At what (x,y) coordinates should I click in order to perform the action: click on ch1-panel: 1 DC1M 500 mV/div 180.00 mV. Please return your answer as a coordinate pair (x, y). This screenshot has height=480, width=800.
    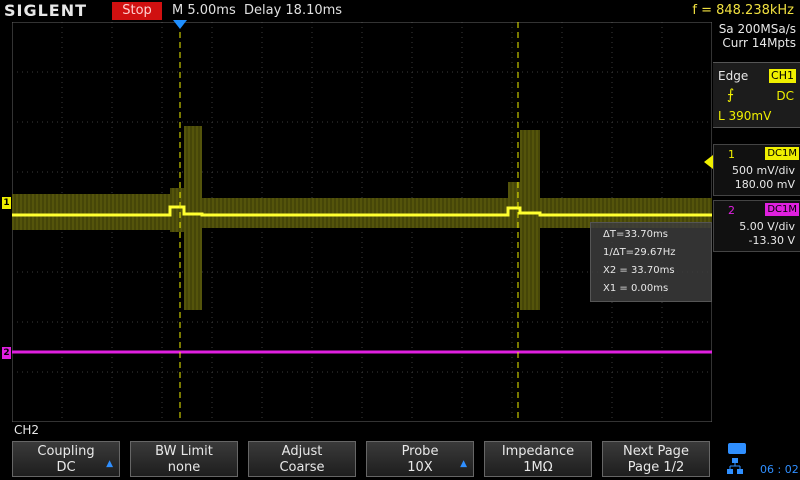
    Looking at the image, I should click on (756, 170).